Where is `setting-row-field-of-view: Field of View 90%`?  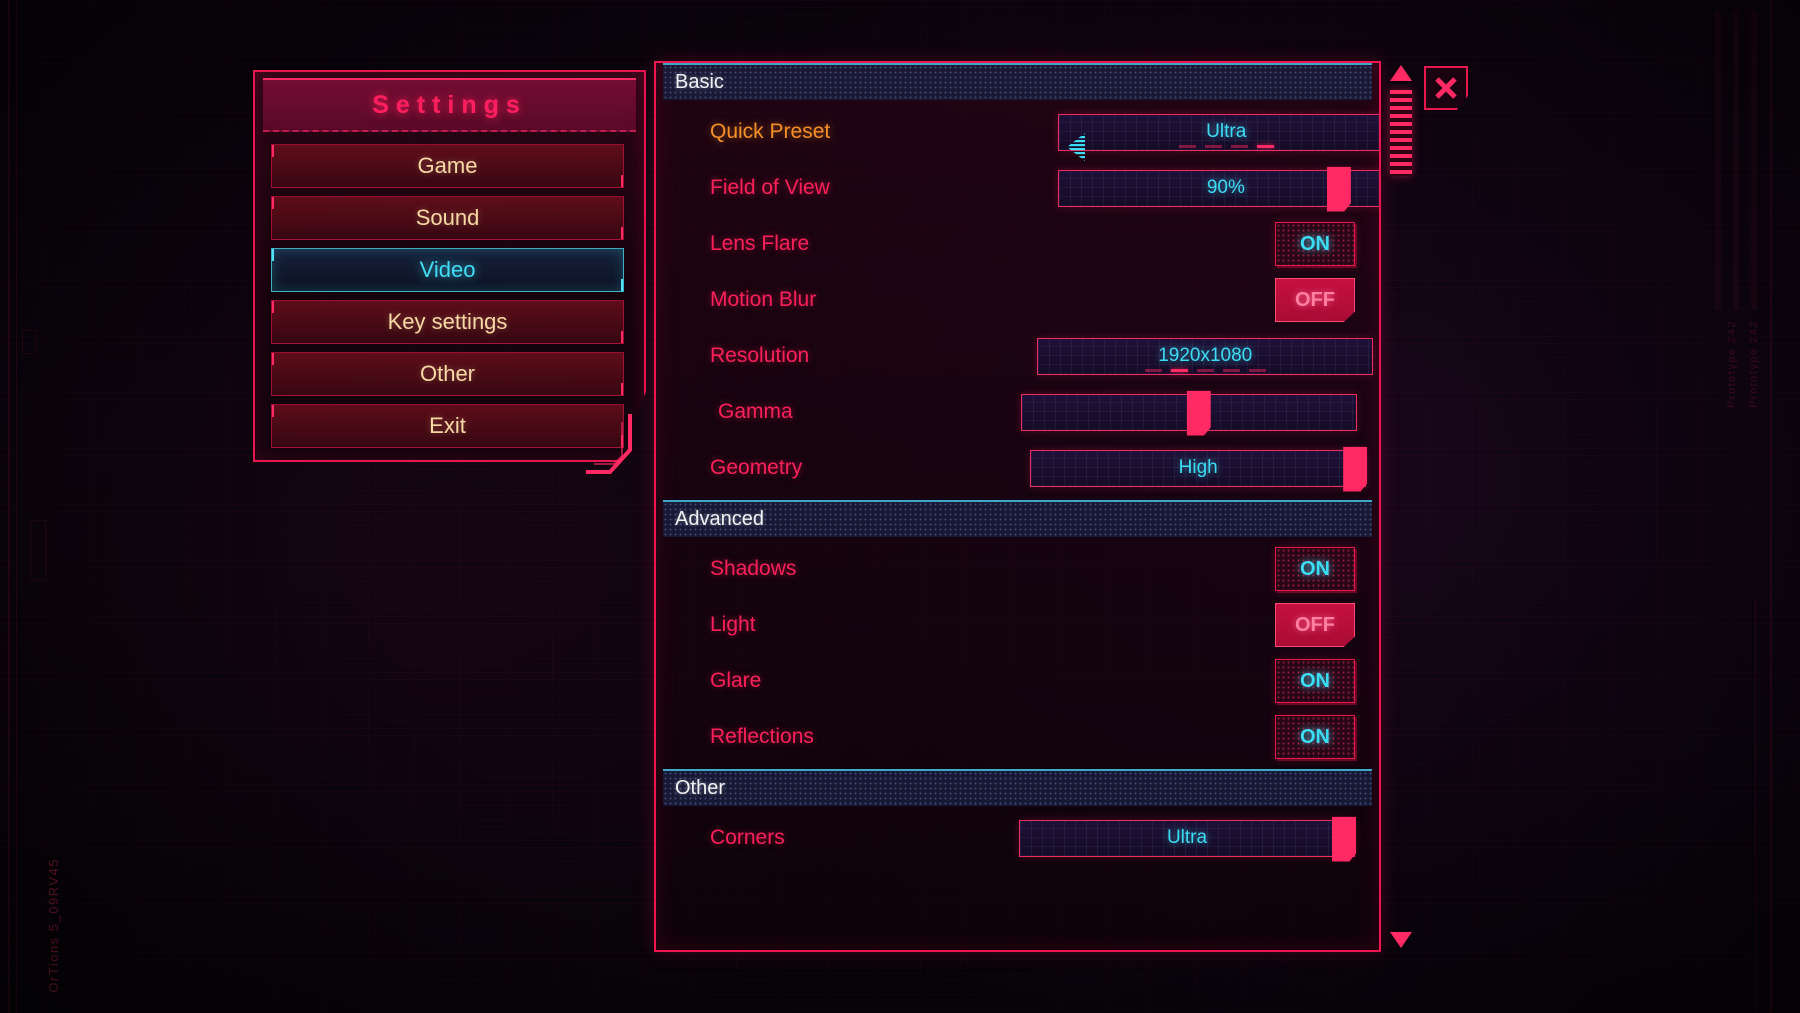 setting-row-field-of-view: Field of View 90% is located at coordinates (1017, 188).